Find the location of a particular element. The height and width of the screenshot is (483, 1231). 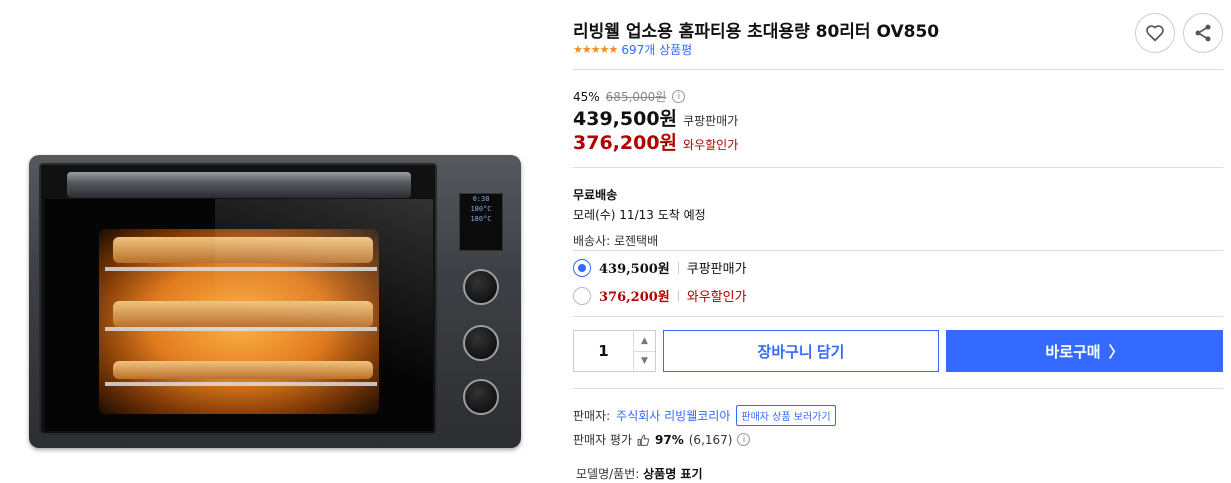

discount-row: 45% 685,000원 i is located at coordinates (629, 96).